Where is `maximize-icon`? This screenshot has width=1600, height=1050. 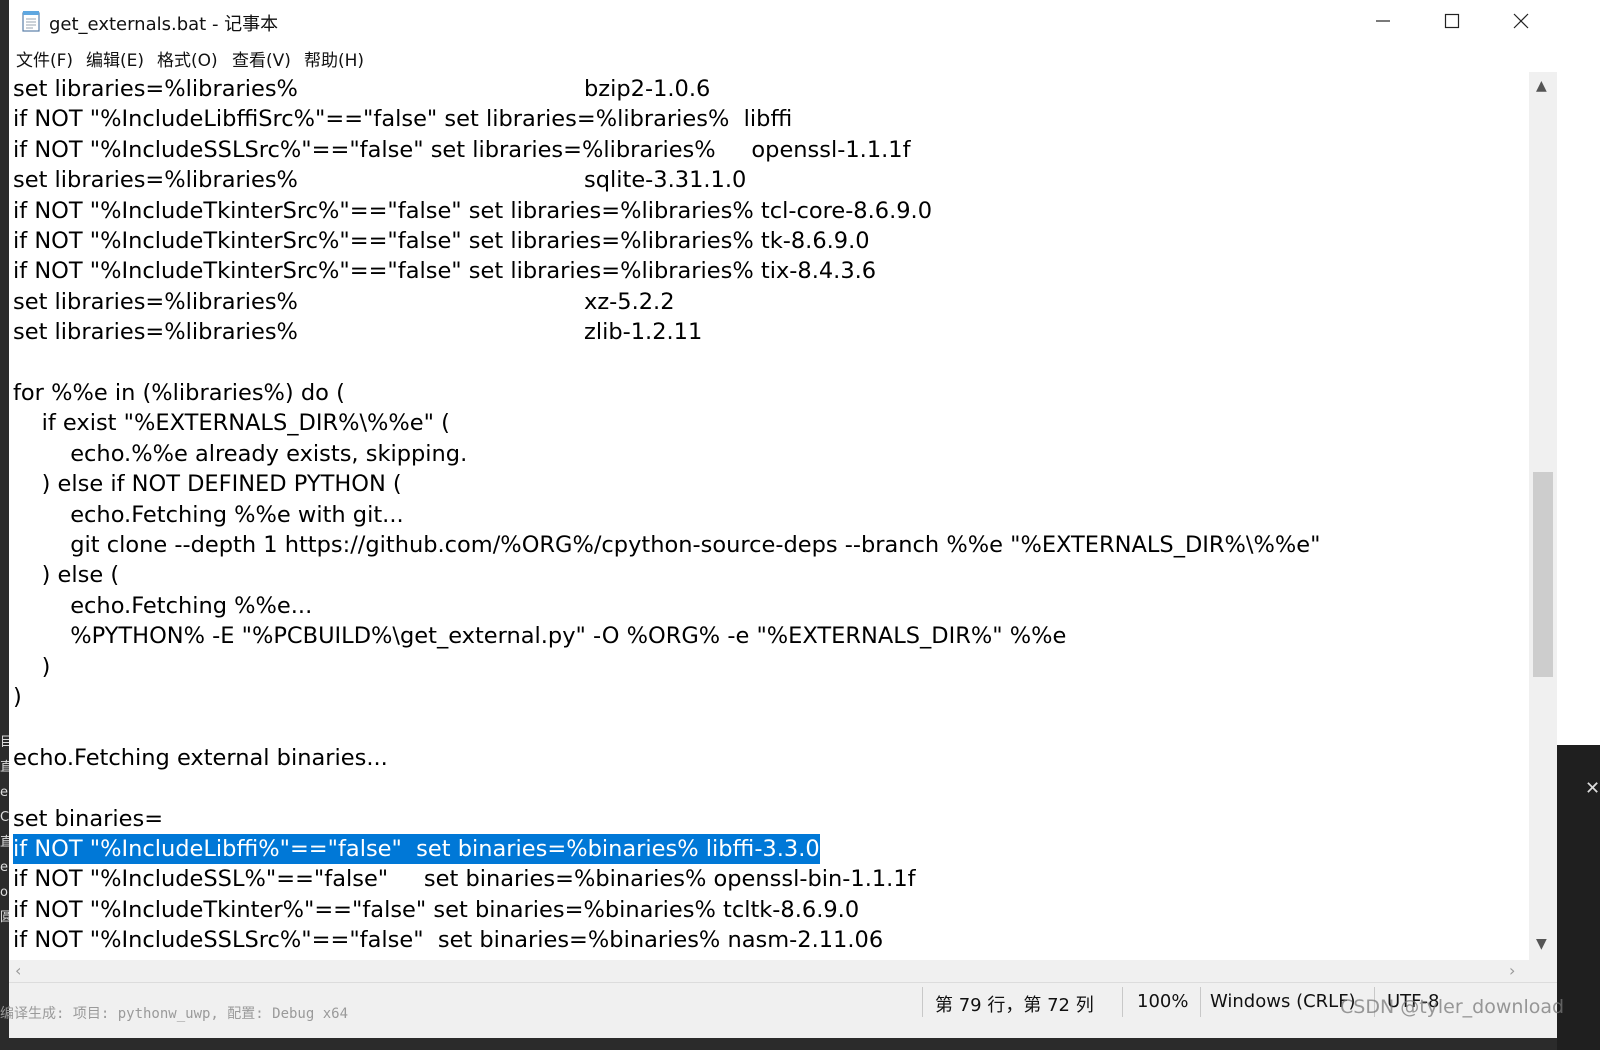
maximize-icon is located at coordinates (1452, 21).